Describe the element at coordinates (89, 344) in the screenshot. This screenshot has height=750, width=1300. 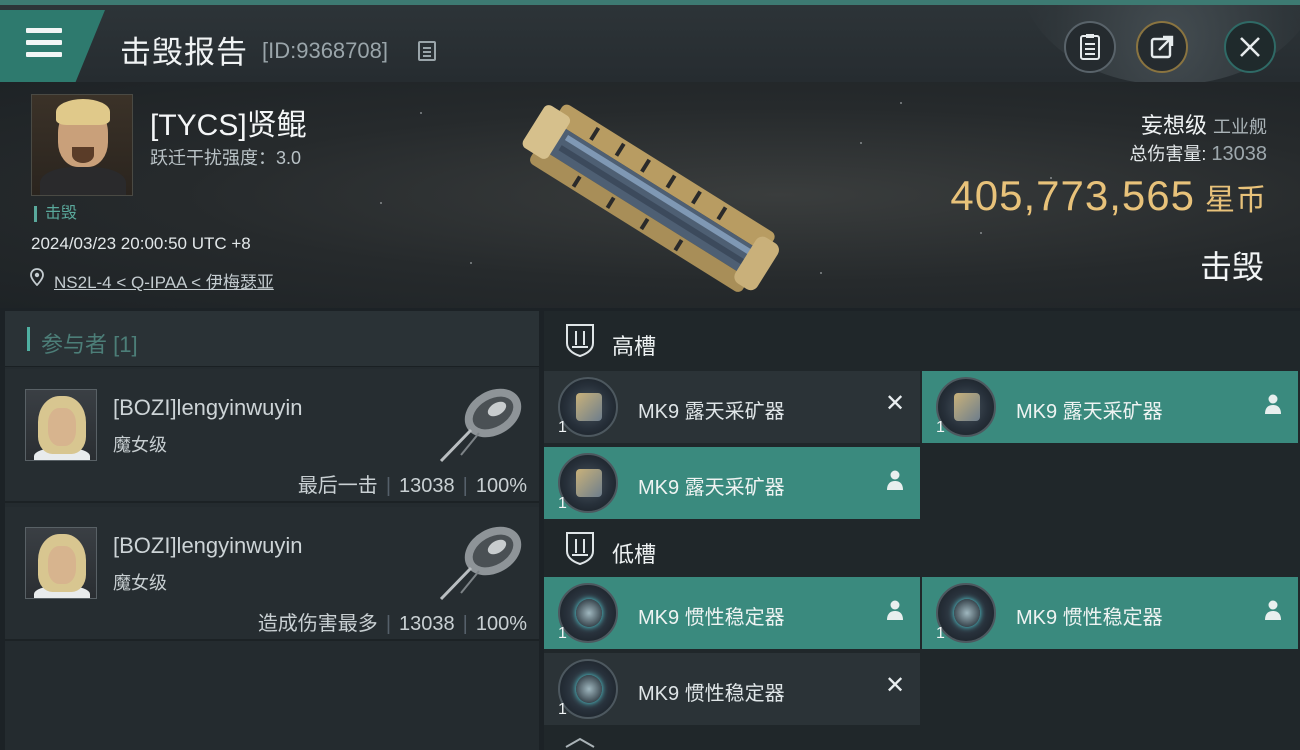
I see `participants-title: 参与者 [1]` at that location.